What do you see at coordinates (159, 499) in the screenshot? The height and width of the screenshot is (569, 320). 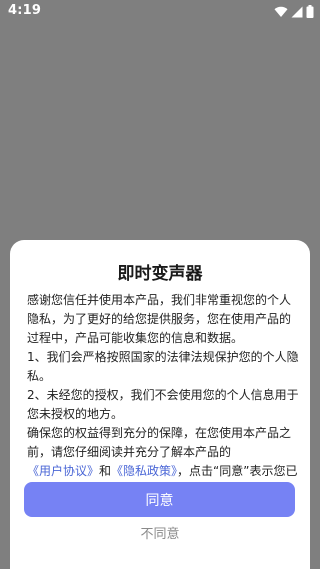 I see `agree-button: 同意` at bounding box center [159, 499].